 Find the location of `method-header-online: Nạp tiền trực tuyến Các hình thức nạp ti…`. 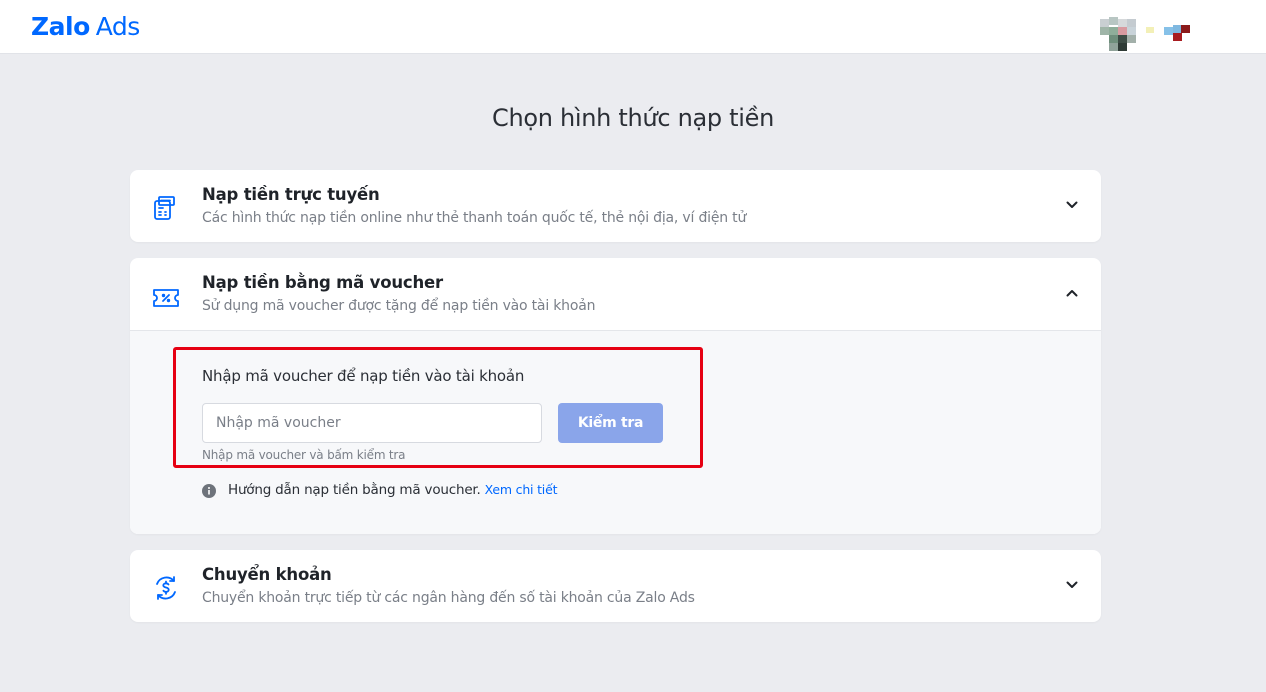

method-header-online: Nạp tiền trực tuyến Các hình thức nạp ti… is located at coordinates (615, 206).